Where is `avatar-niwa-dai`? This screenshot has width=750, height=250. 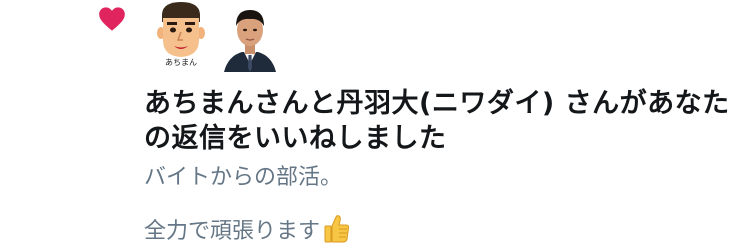 avatar-niwa-dai is located at coordinates (250, 36).